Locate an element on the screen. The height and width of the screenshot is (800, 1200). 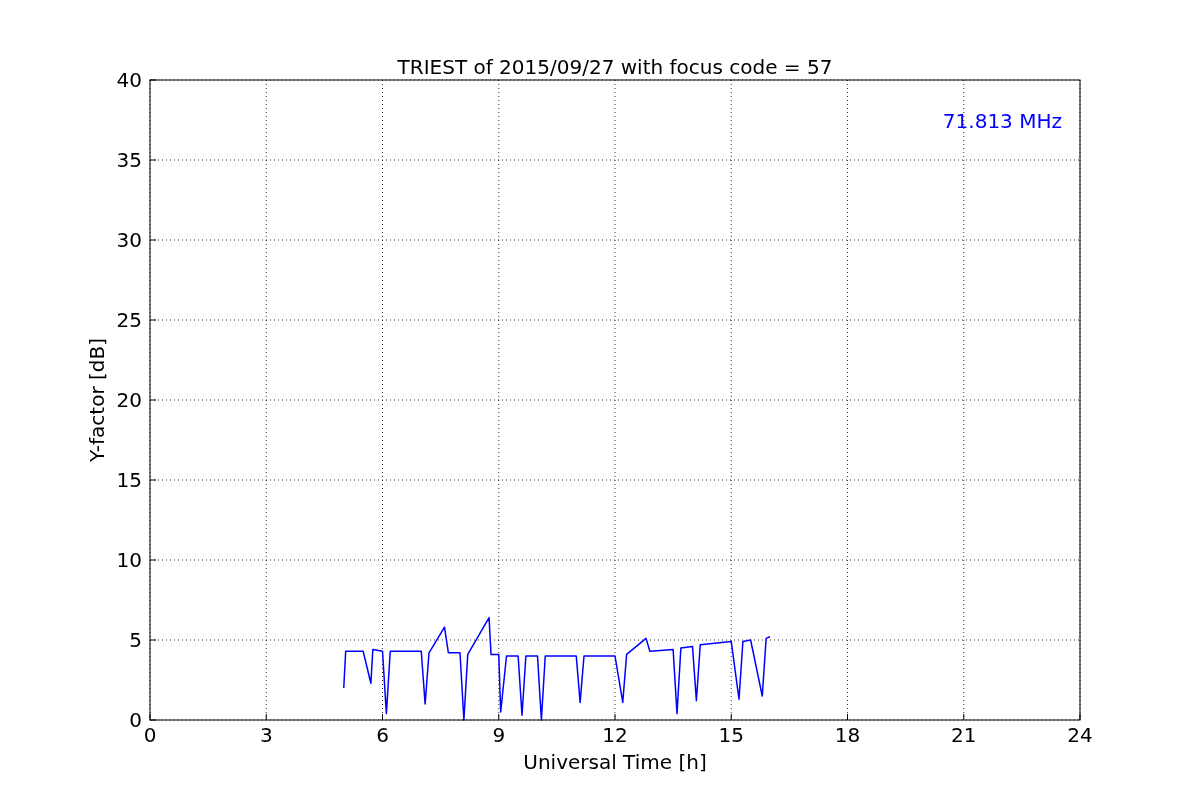
tick-label: 10 is located at coordinates (129, 560).